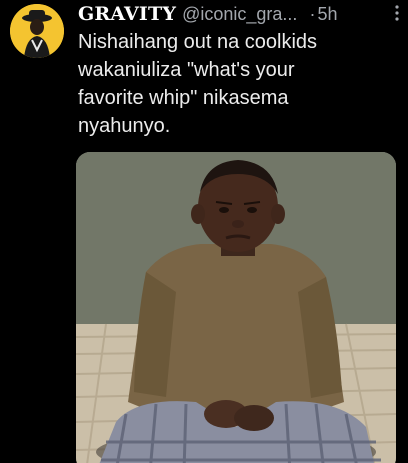 Image resolution: width=408 pixels, height=463 pixels. I want to click on author-avatar, so click(37, 31).